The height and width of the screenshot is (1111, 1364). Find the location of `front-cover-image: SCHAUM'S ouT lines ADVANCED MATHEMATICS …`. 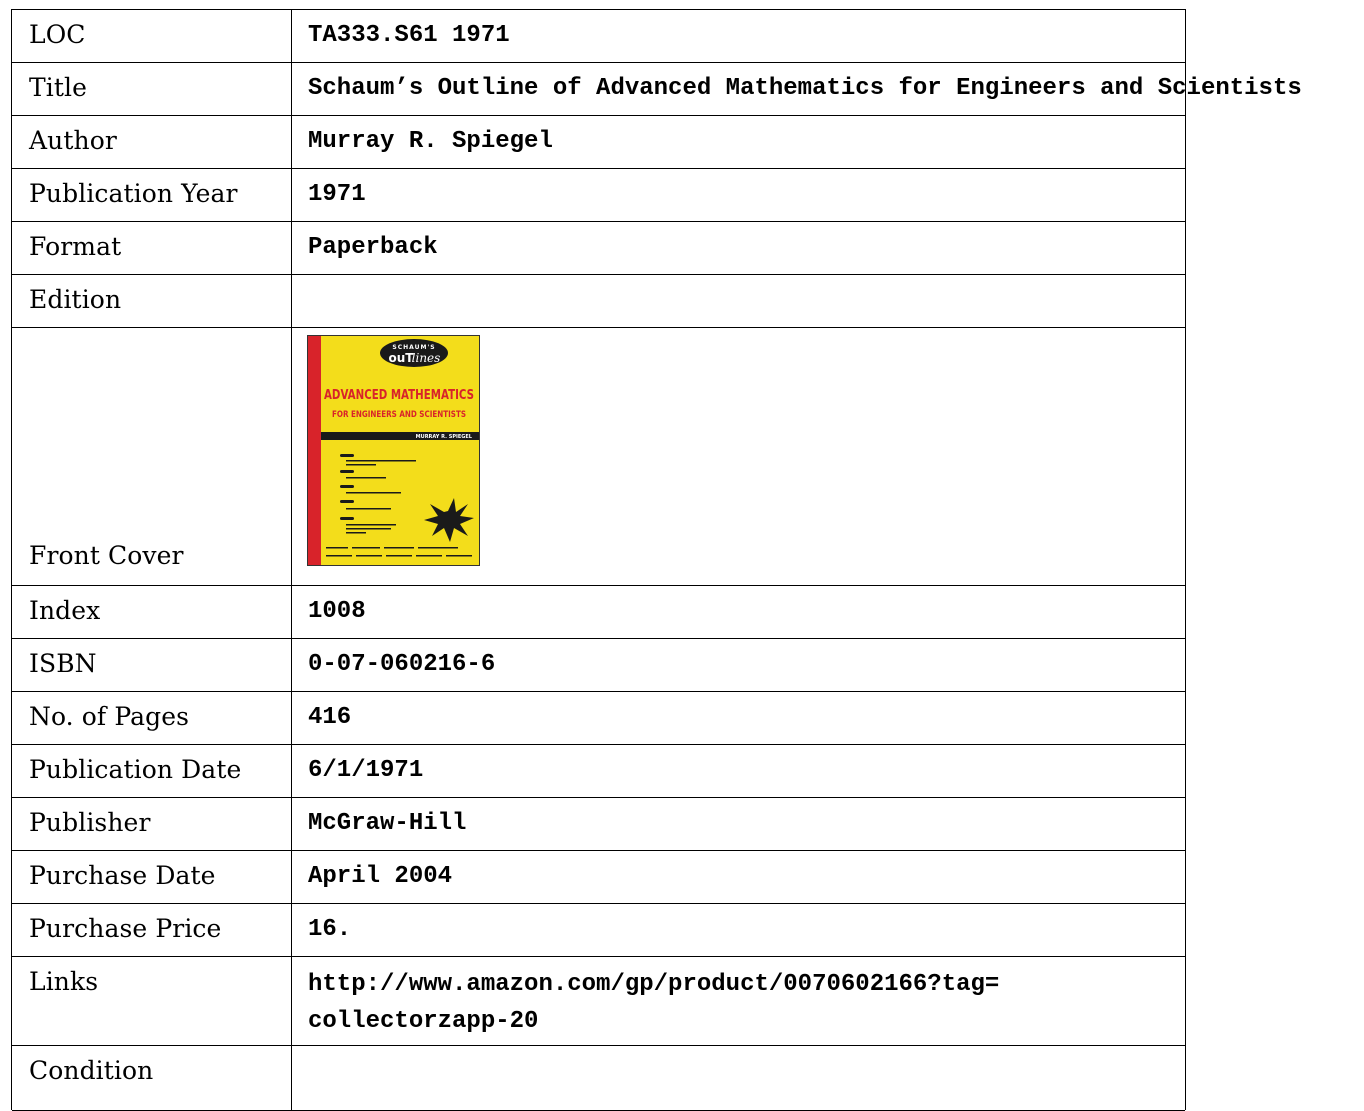

front-cover-image: SCHAUM'S ouT lines ADVANCED MATHEMATICS … is located at coordinates (393, 450).